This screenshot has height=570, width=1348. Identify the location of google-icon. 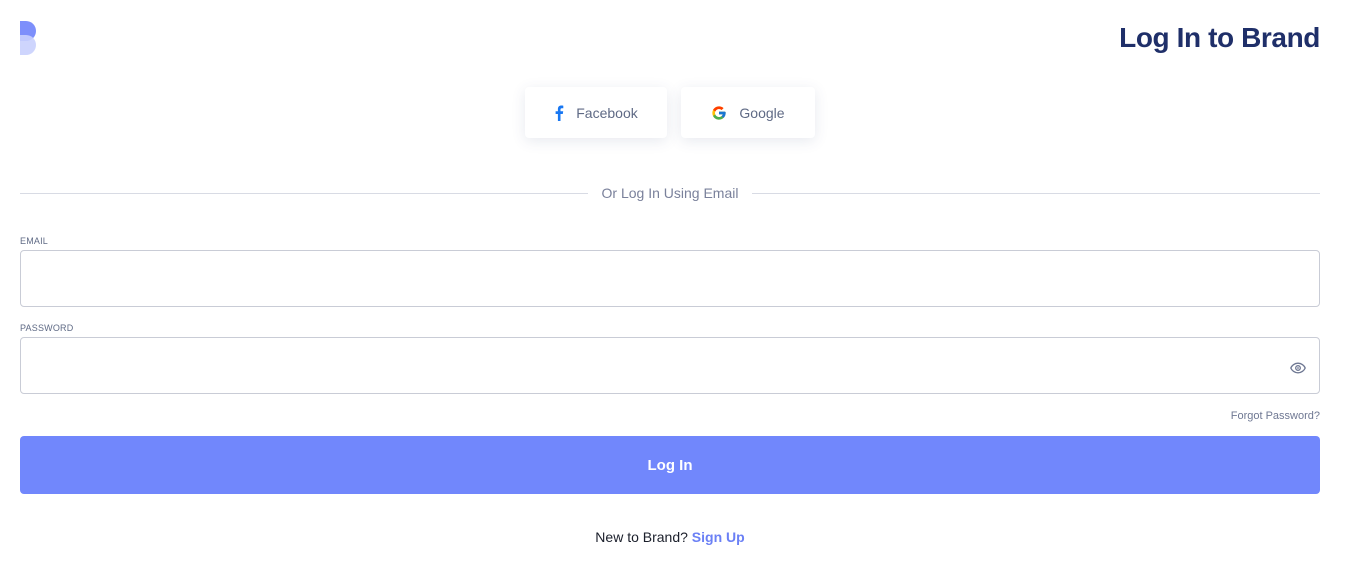
(719, 113).